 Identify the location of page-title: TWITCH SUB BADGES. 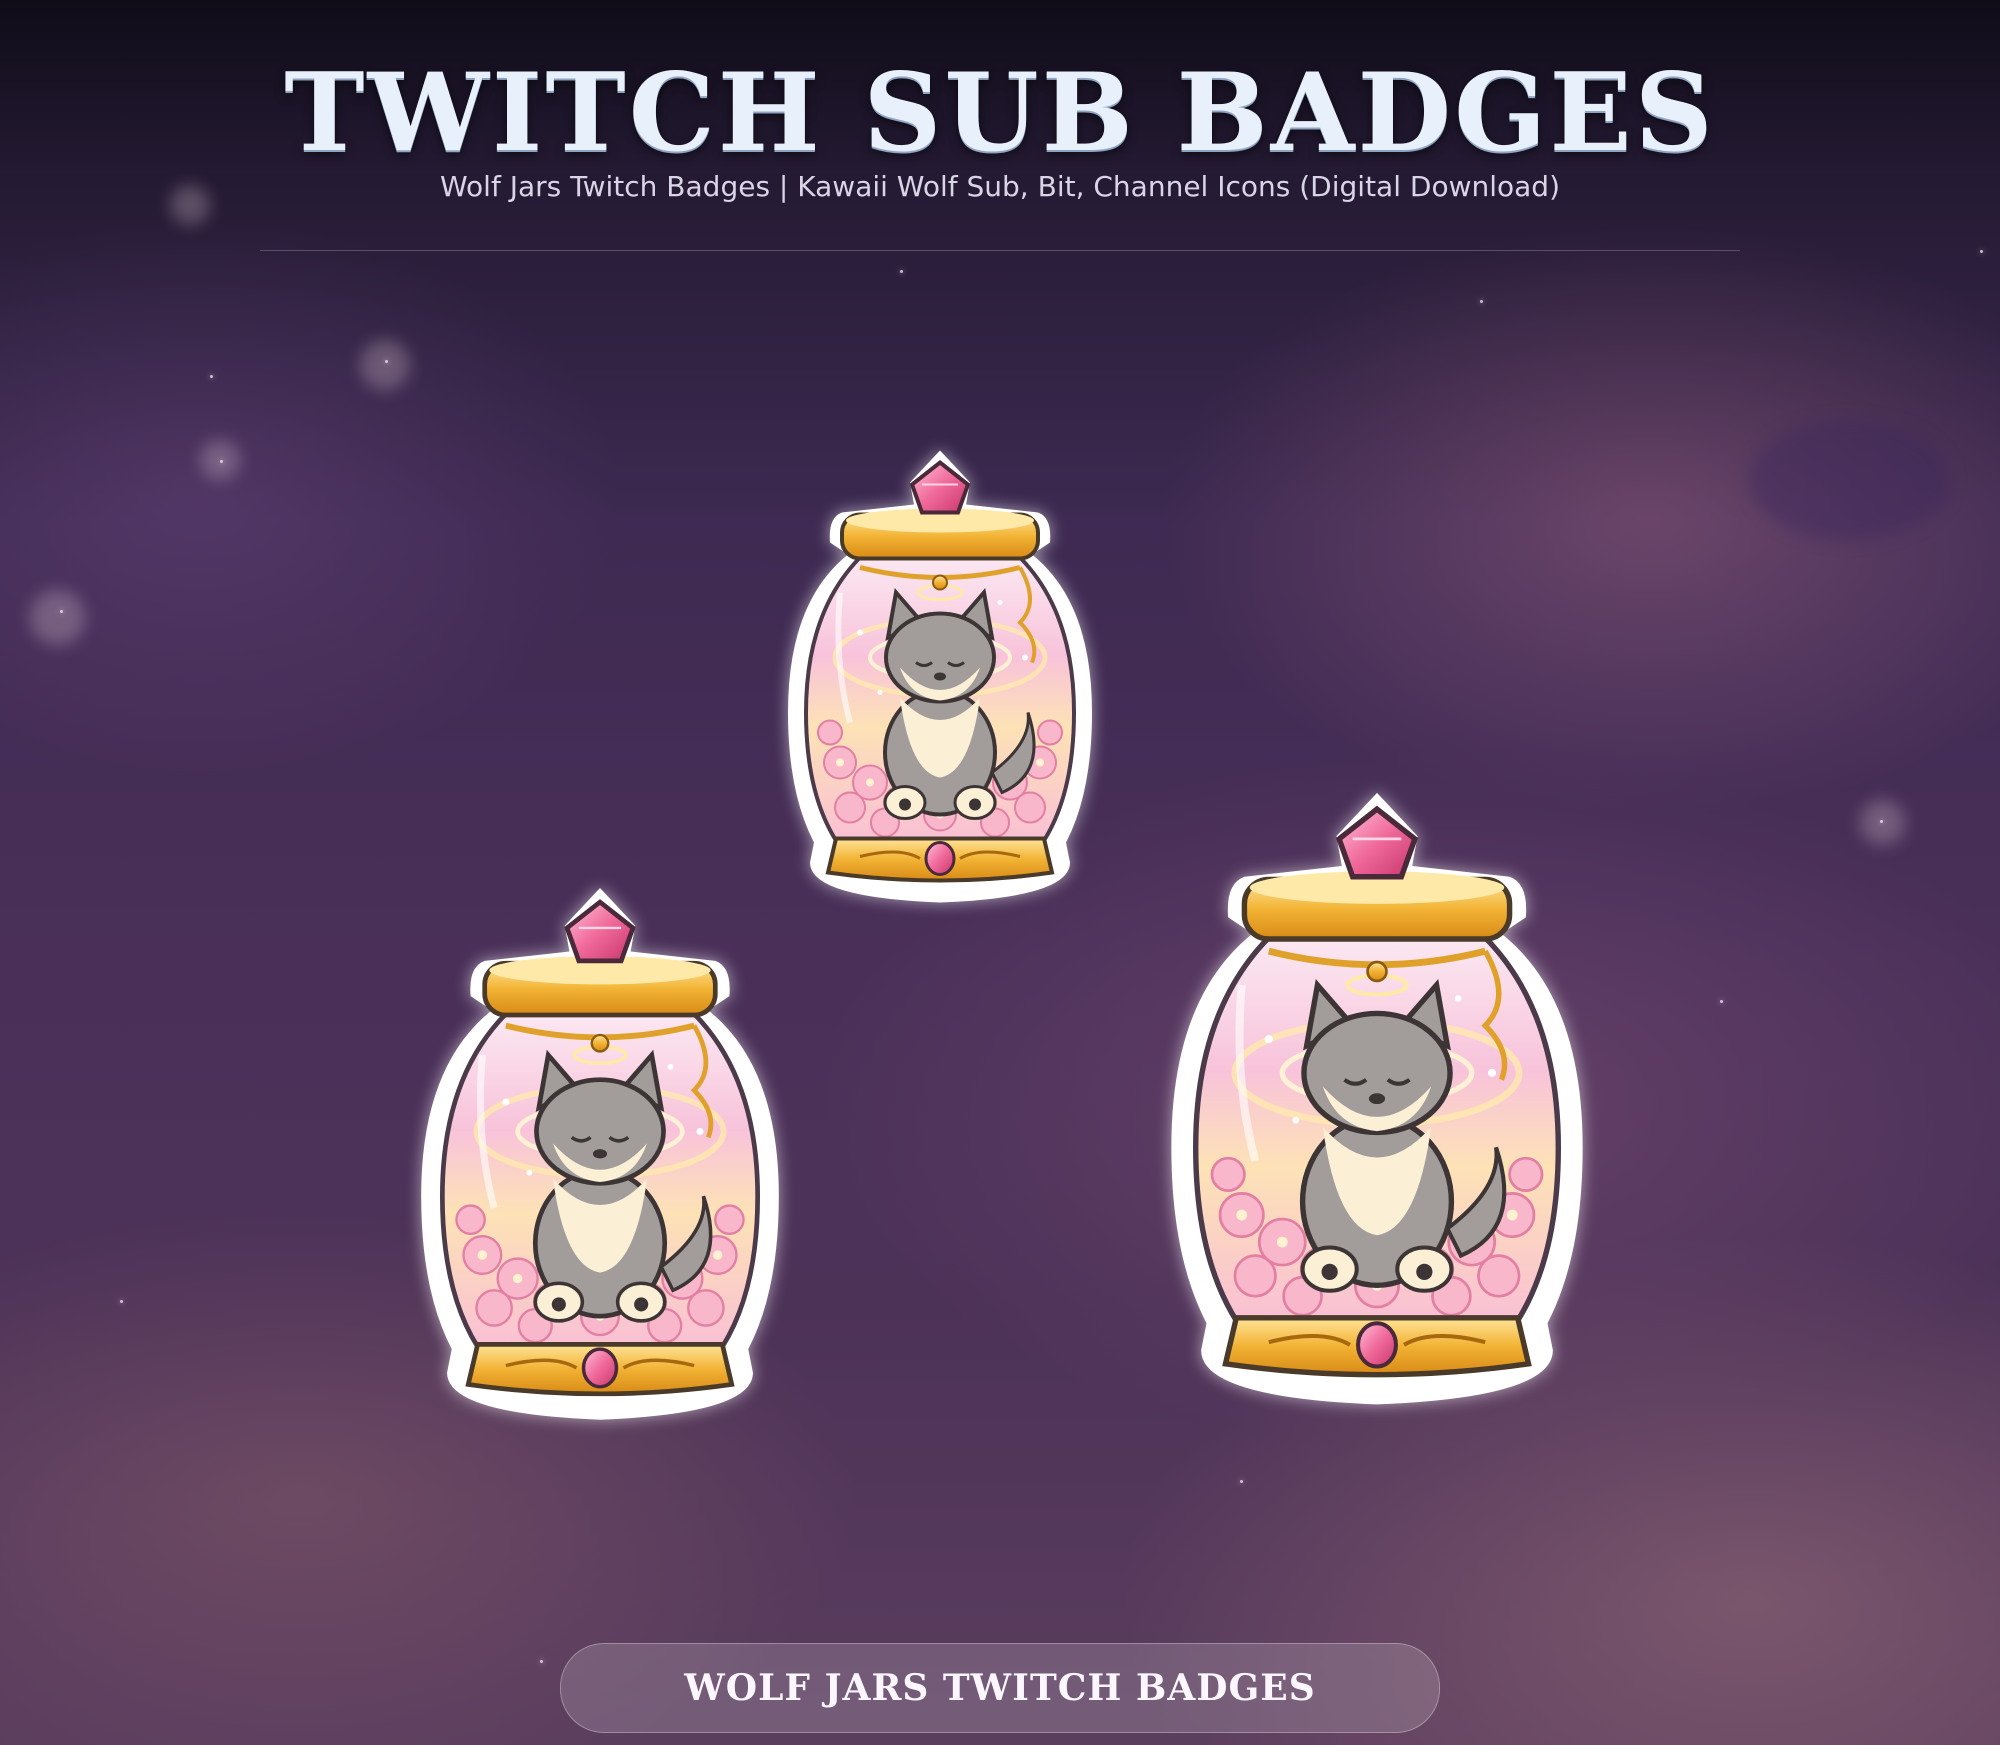
(1000, 113).